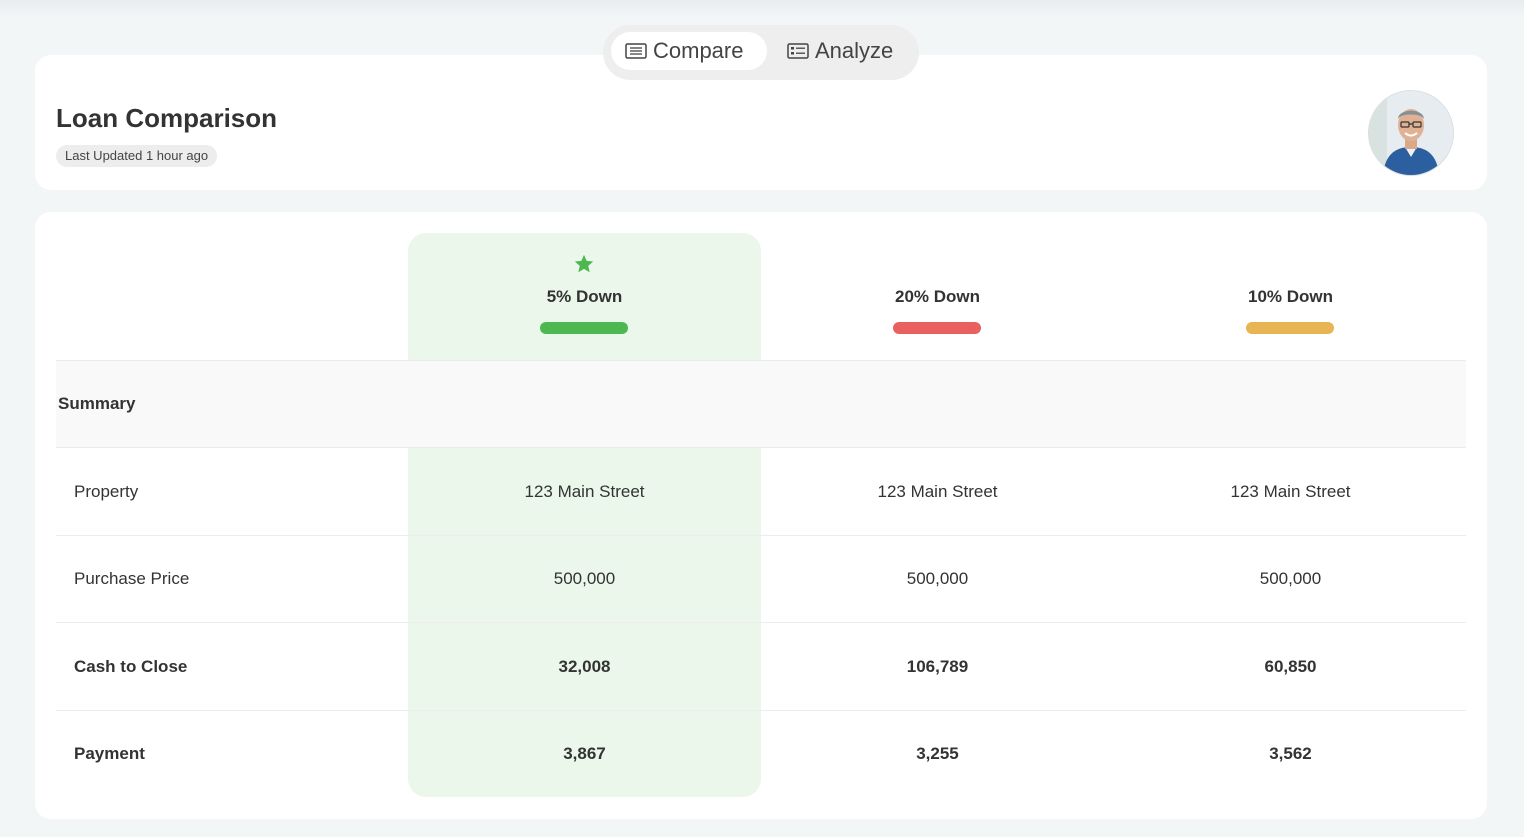  What do you see at coordinates (1290, 297) in the screenshot?
I see `column-header-10-down: 10% Down` at bounding box center [1290, 297].